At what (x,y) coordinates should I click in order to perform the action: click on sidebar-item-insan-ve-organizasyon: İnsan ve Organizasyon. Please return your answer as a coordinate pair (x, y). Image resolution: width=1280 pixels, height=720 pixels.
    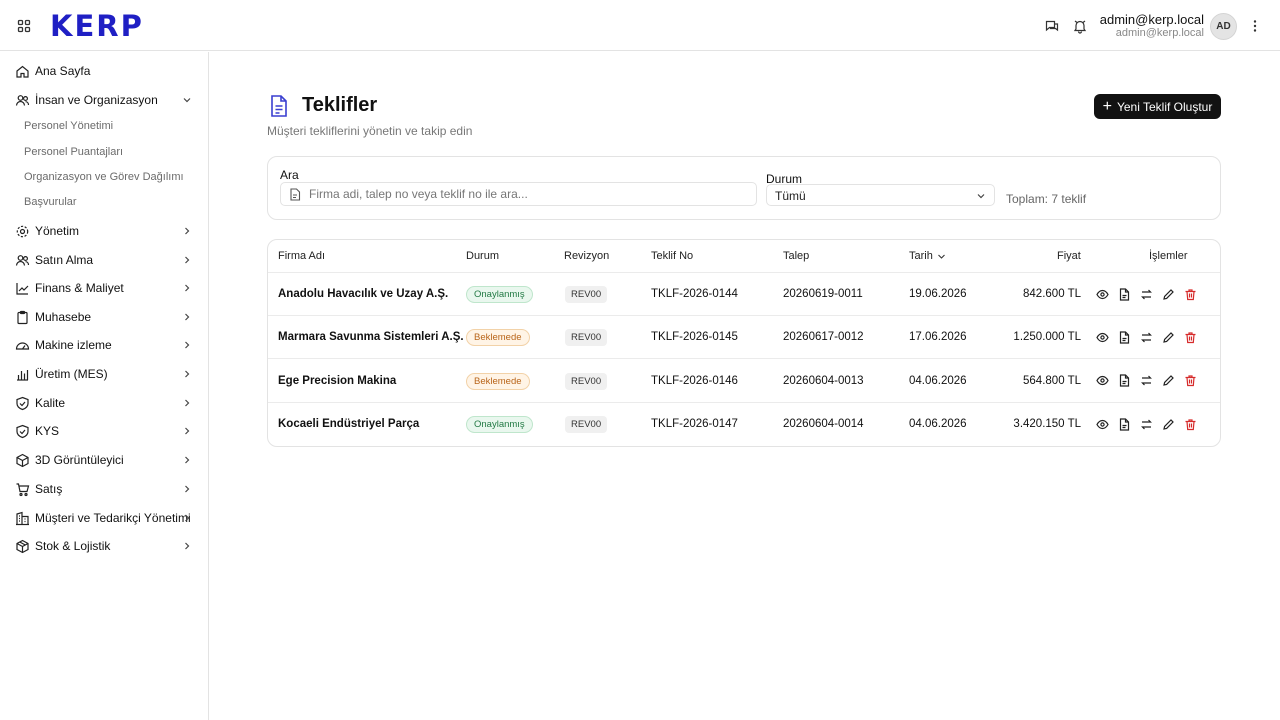
    Looking at the image, I should click on (104, 100).